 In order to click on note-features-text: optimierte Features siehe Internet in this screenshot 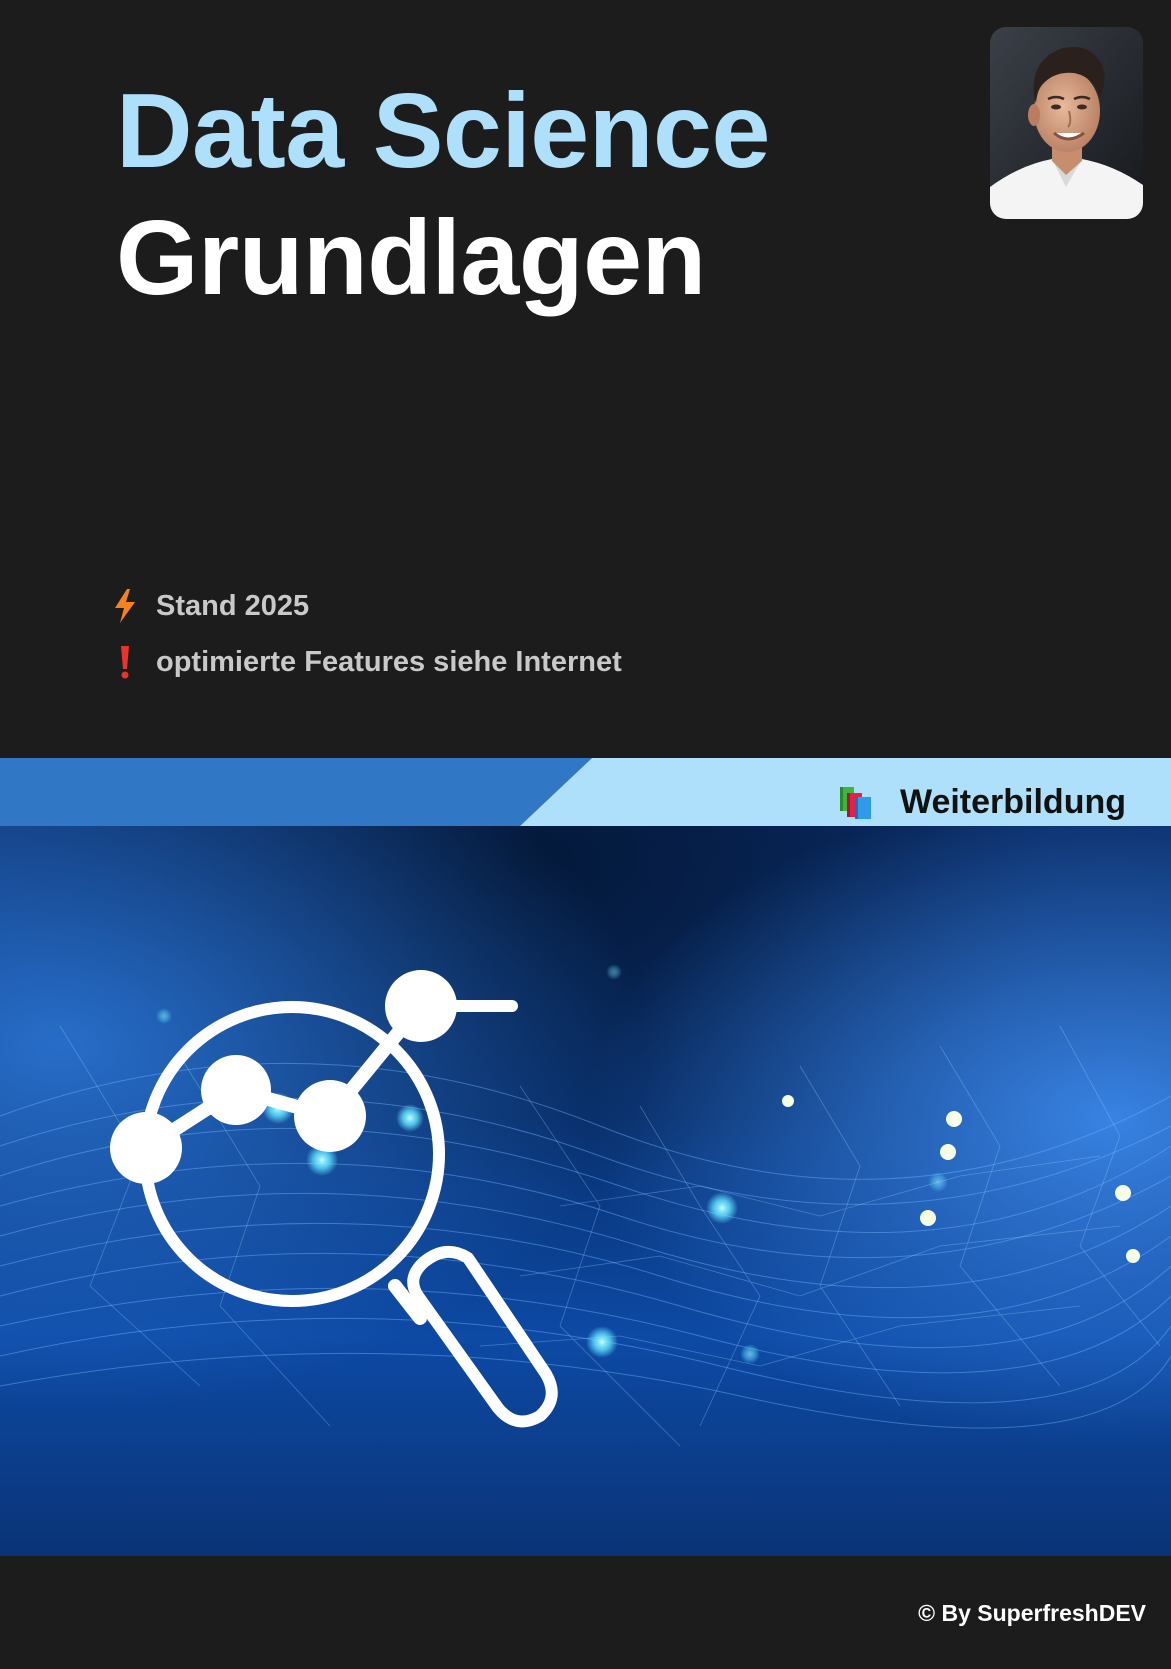, I will do `click(389, 661)`.